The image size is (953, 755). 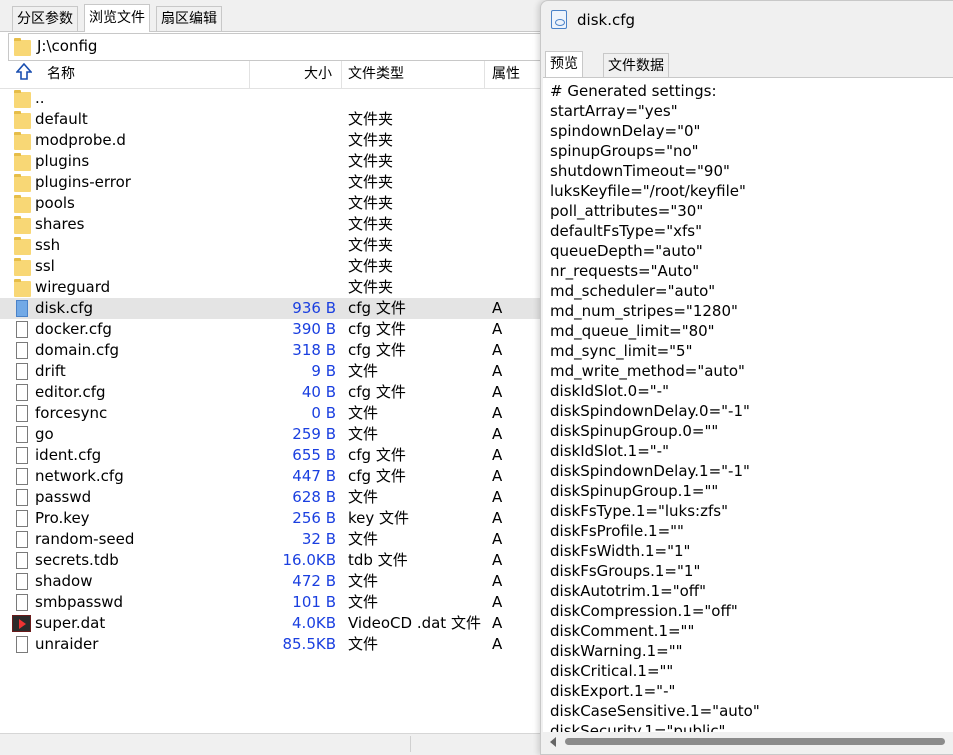 What do you see at coordinates (650, 471) in the screenshot?
I see `config-line: diskSpindownDelay.1="-1"` at bounding box center [650, 471].